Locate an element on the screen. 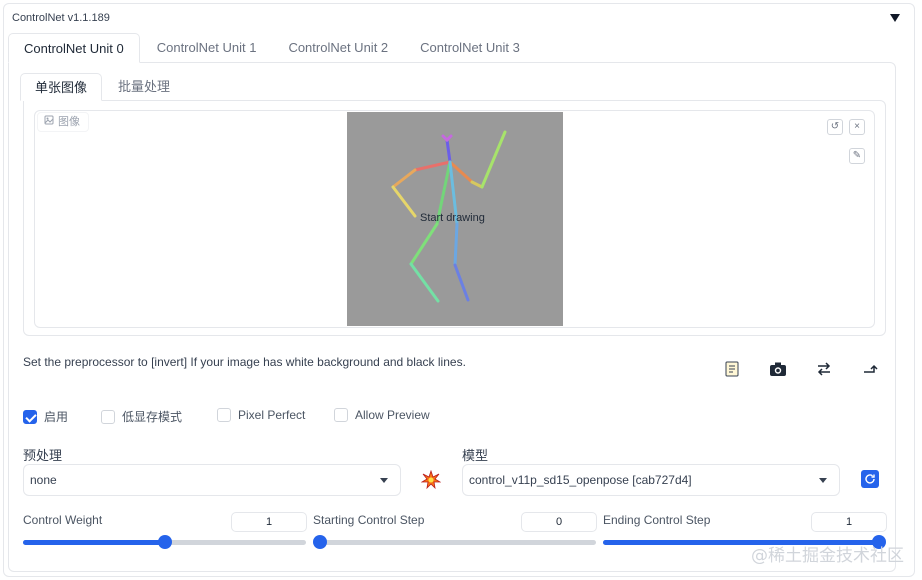  lowvram-checkbox: 低显存模式 is located at coordinates (141, 416).